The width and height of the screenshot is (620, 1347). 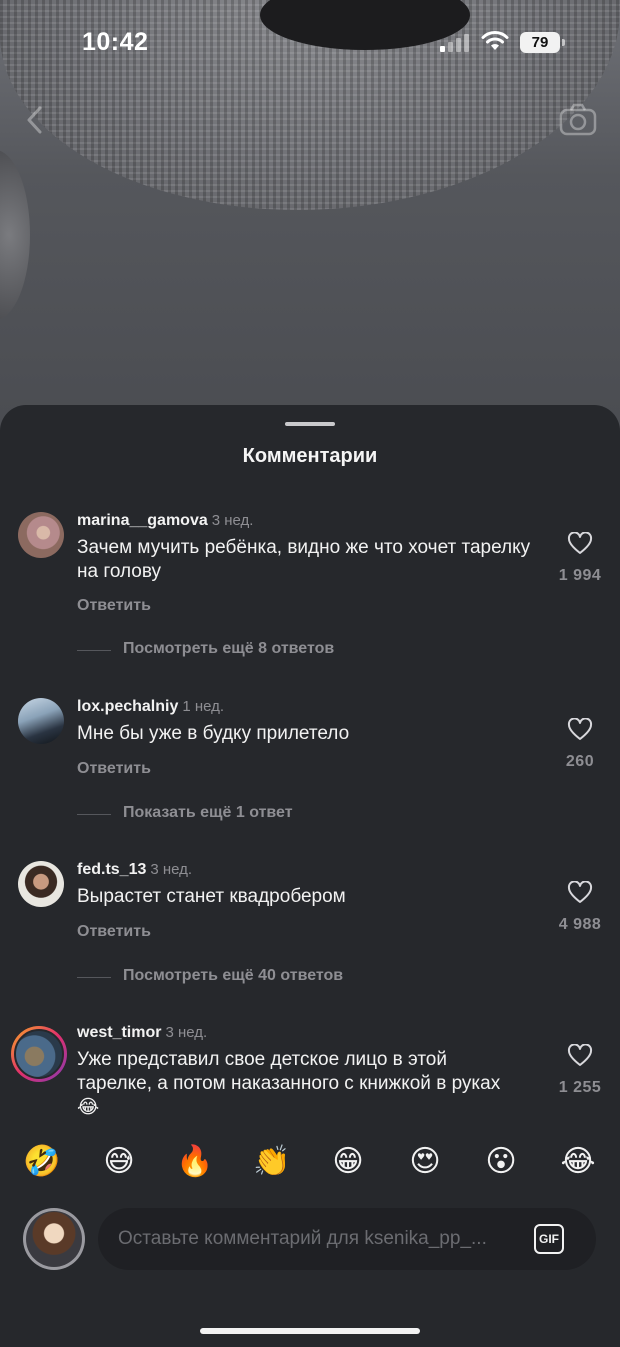 I want to click on status-bar: 10:42 79, so click(x=310, y=40).